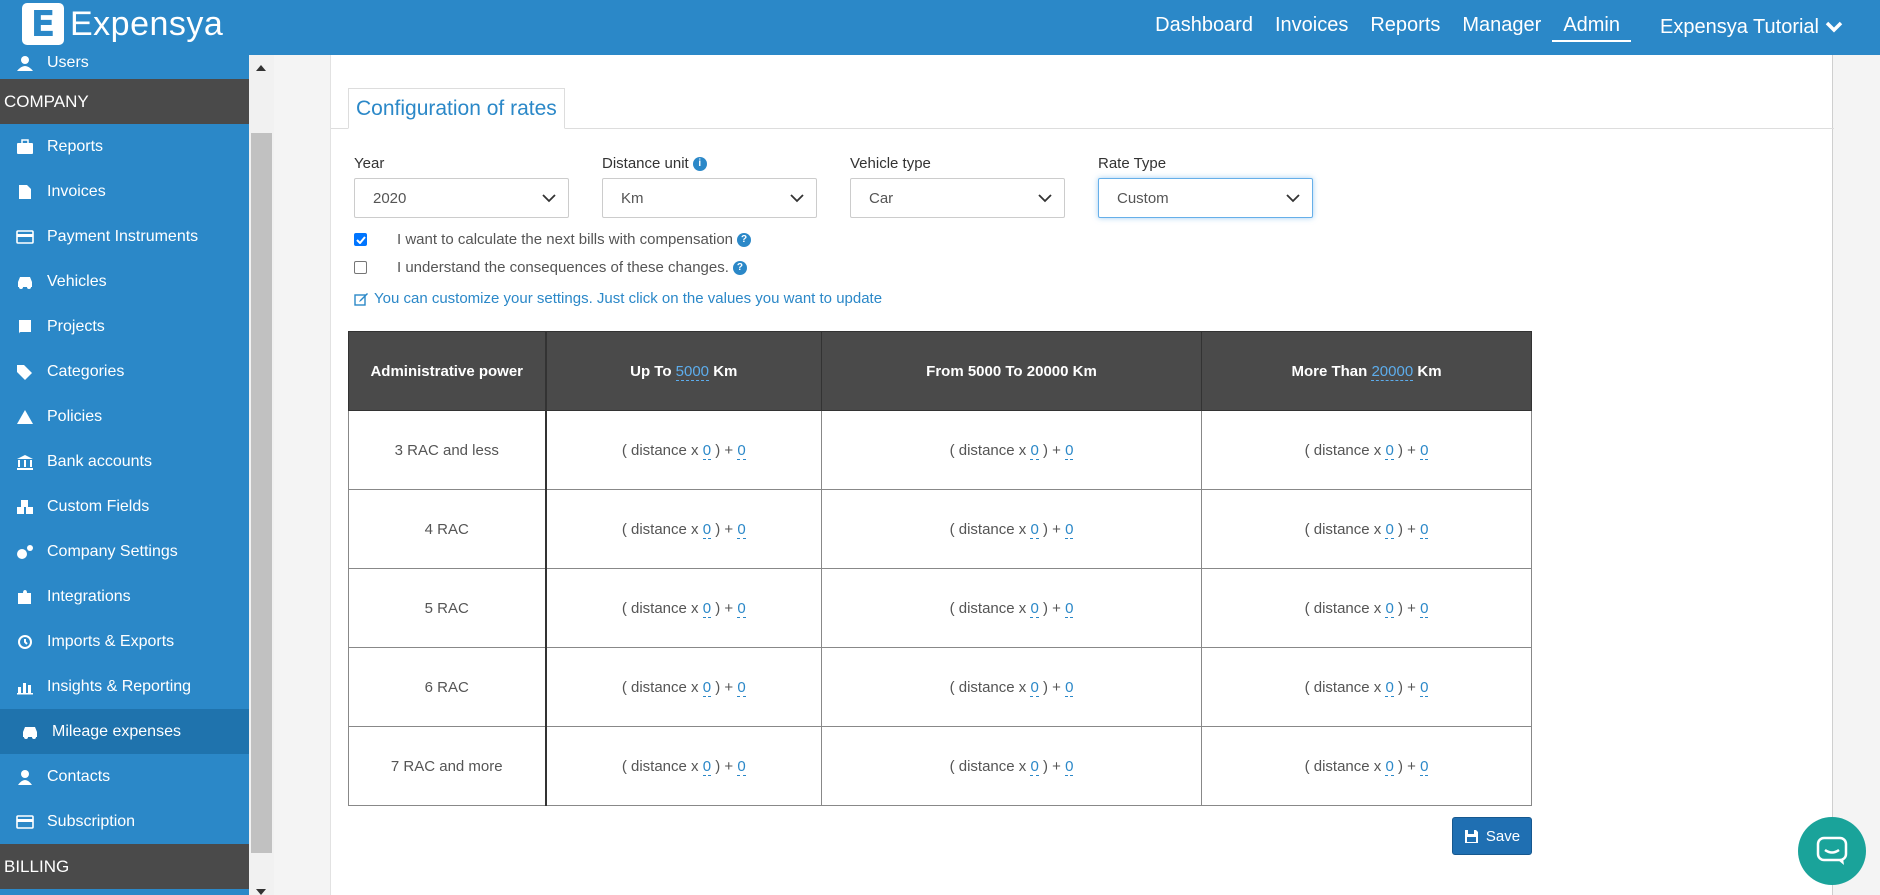  What do you see at coordinates (124, 67) in the screenshot?
I see `sidebar-item-users: Users` at bounding box center [124, 67].